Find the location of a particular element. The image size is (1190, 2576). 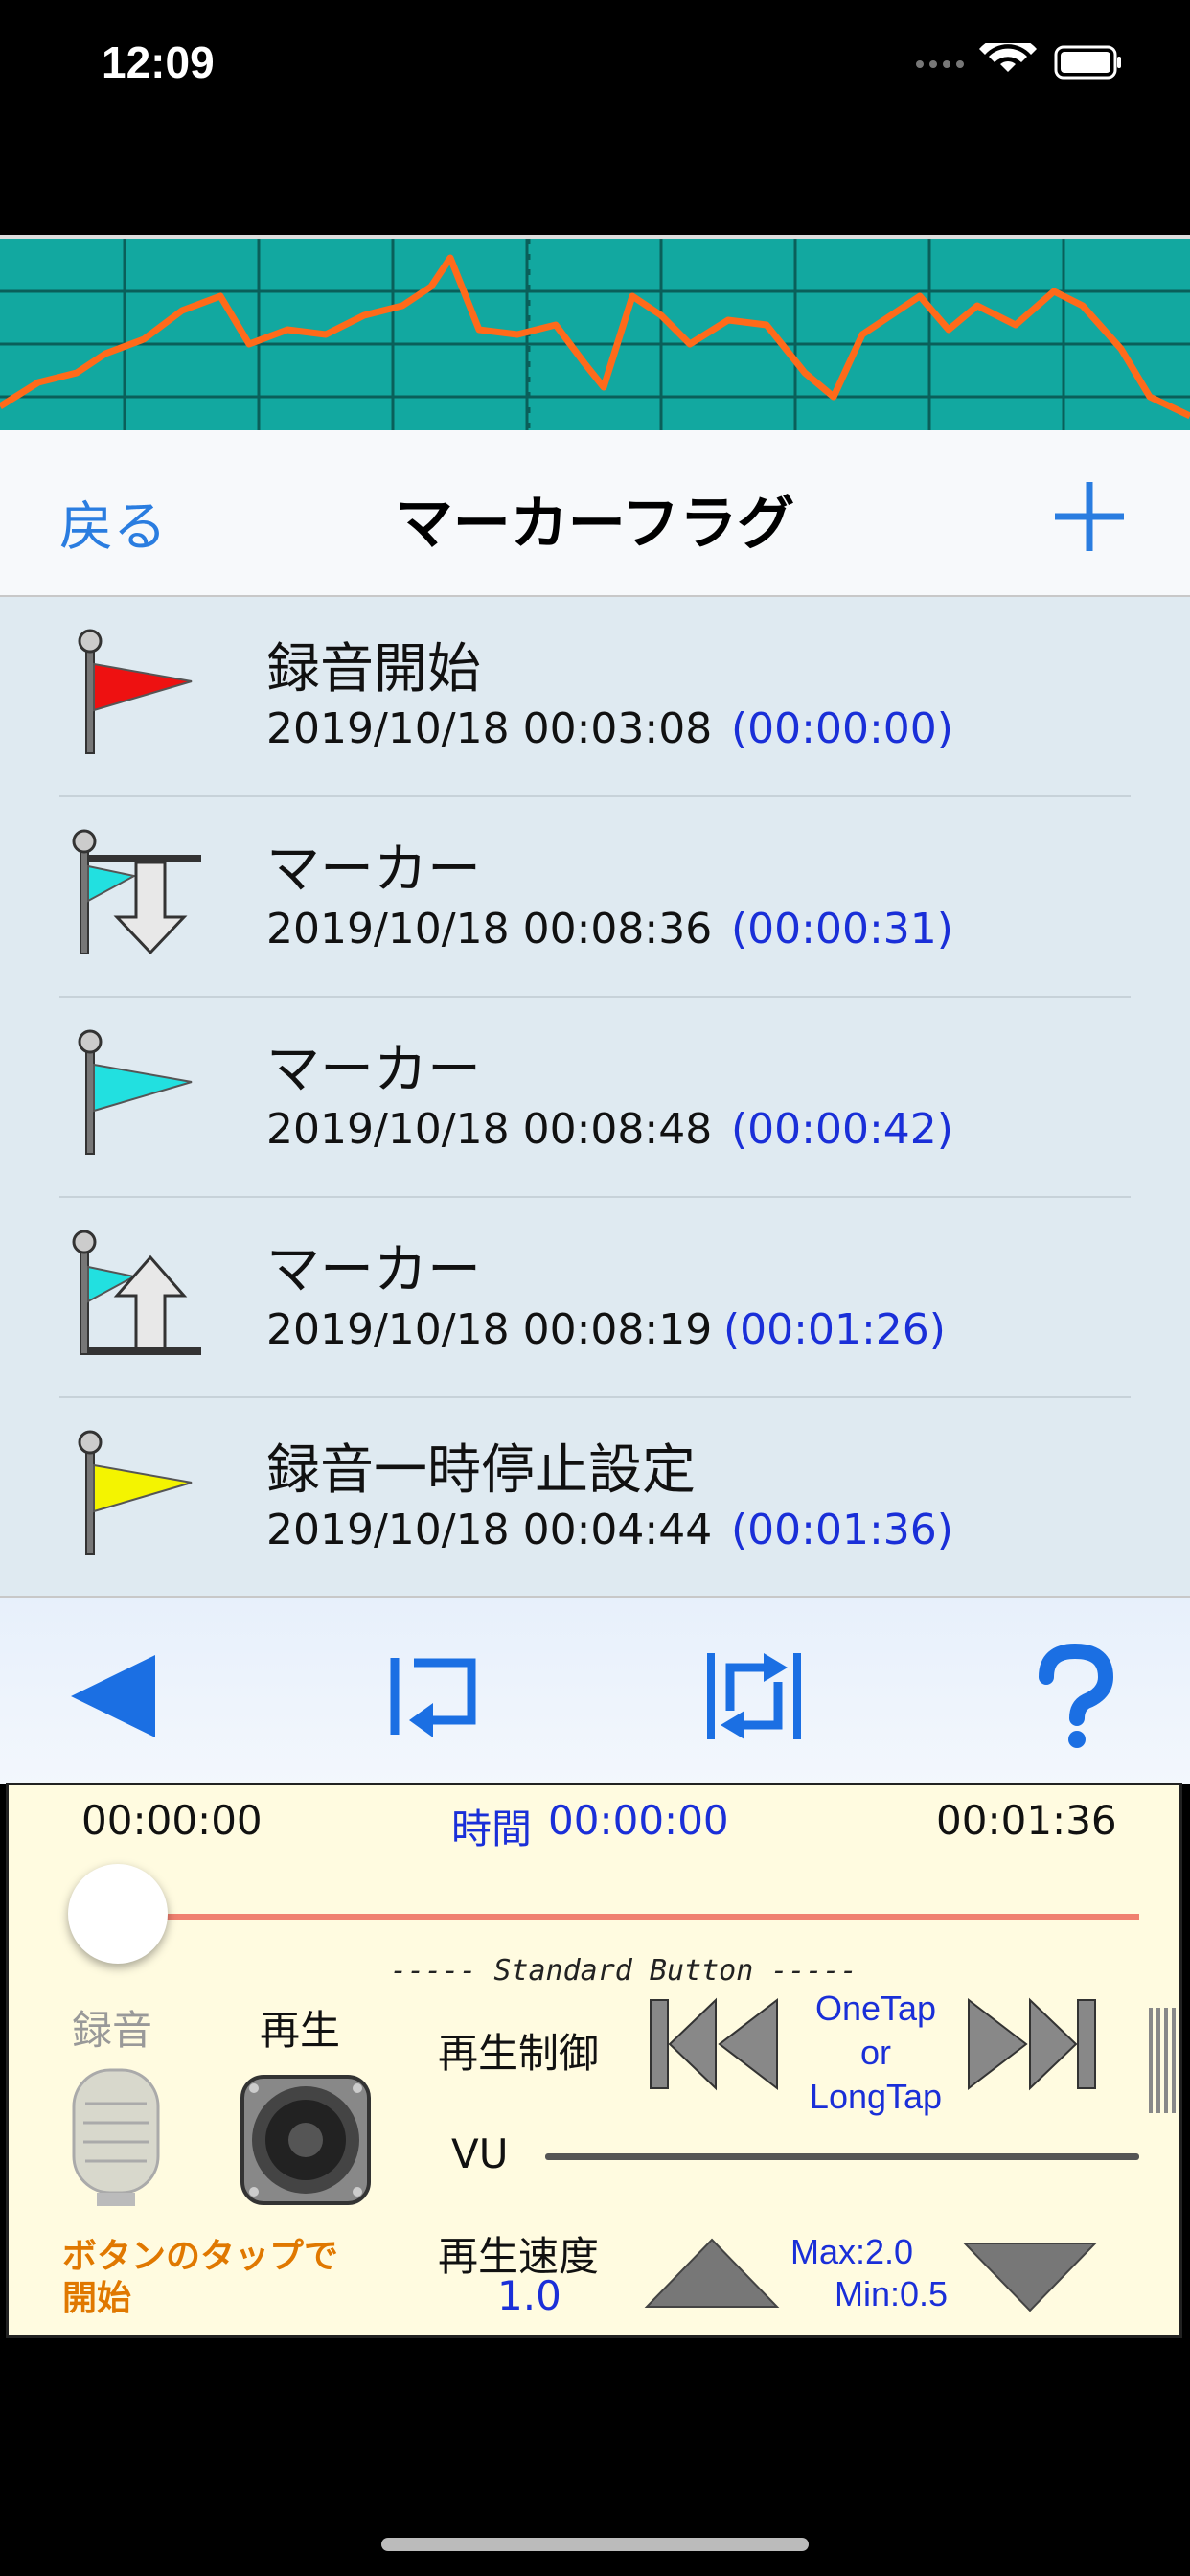

playback-control-label: 再生制御 is located at coordinates (519, 2053).